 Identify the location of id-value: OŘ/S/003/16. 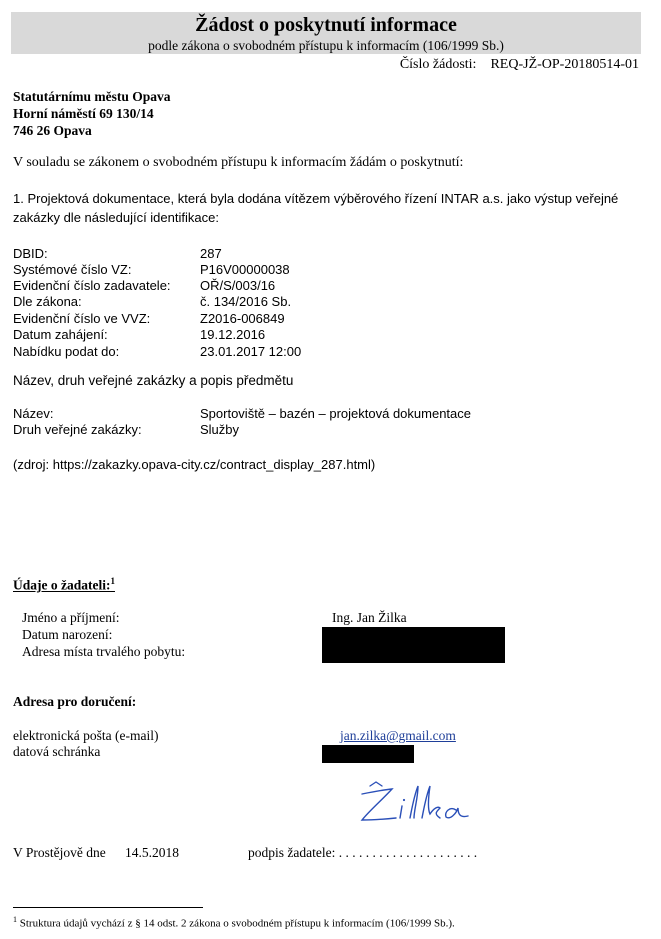
(238, 285).